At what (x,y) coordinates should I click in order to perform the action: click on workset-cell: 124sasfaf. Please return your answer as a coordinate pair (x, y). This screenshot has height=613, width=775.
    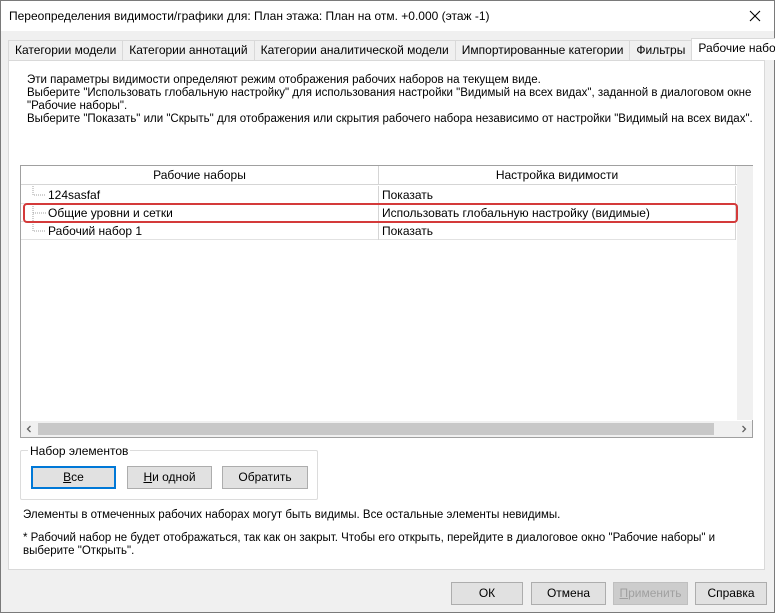
    Looking at the image, I should click on (200, 195).